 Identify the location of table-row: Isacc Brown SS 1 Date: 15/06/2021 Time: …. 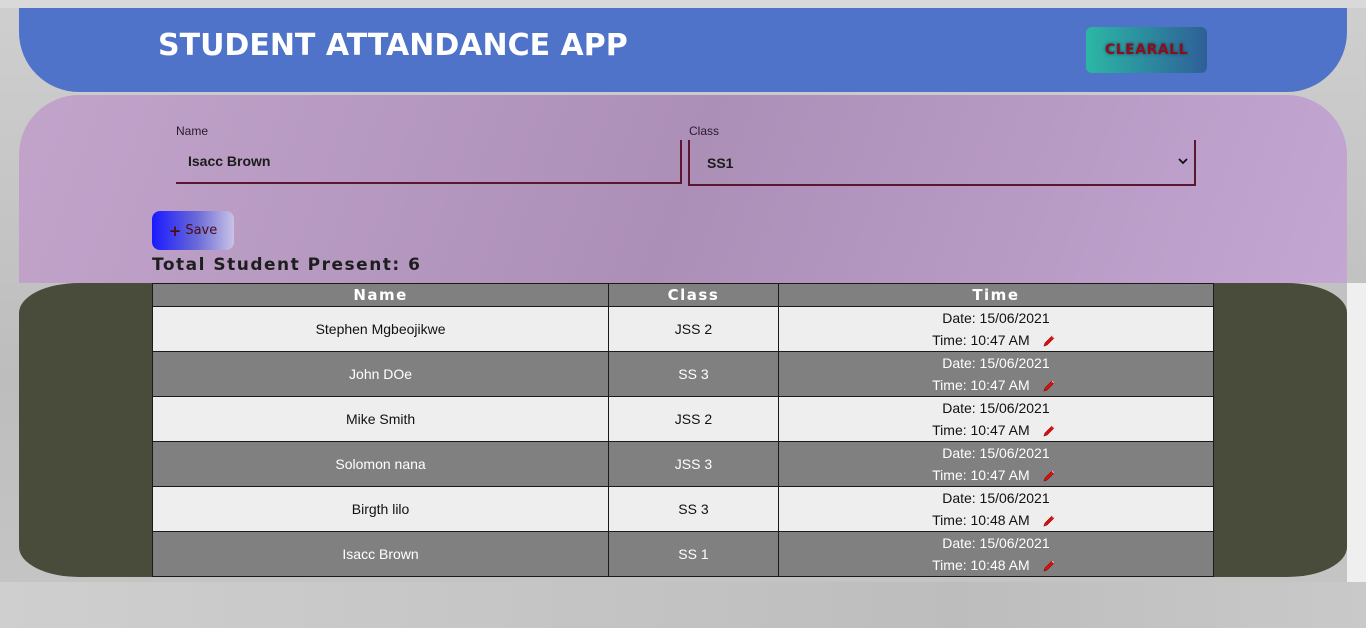
(683, 554).